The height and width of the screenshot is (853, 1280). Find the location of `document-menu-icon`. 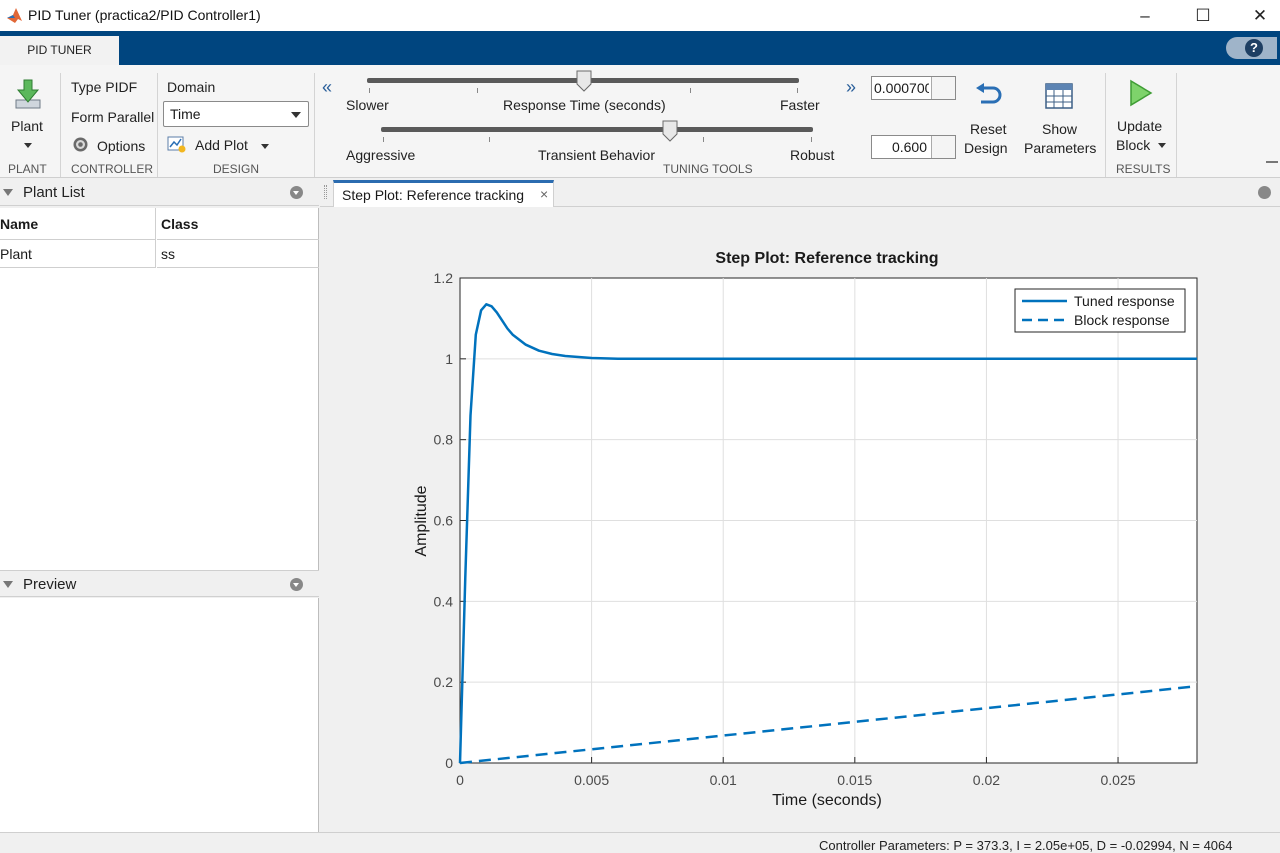

document-menu-icon is located at coordinates (1264, 192).